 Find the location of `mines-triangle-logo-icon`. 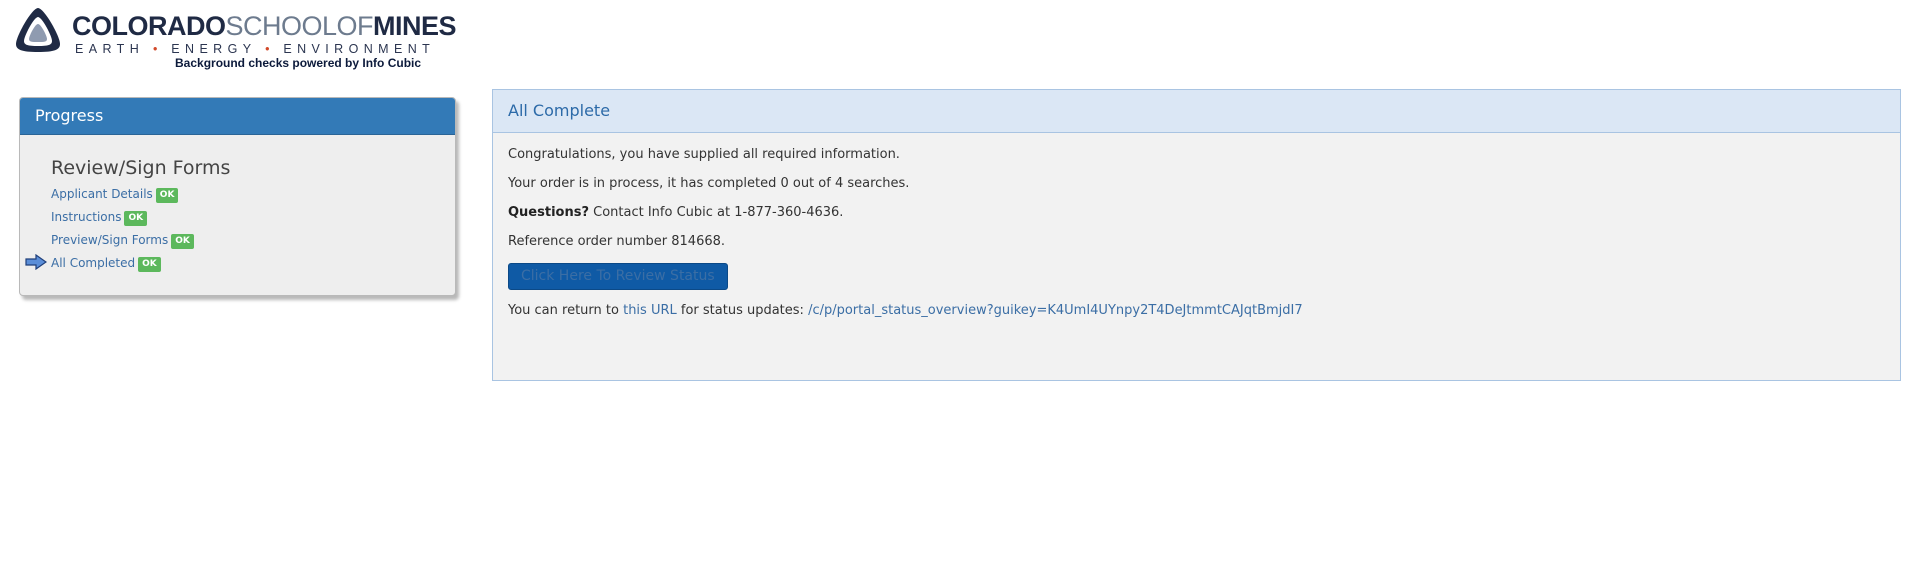

mines-triangle-logo-icon is located at coordinates (38, 30).